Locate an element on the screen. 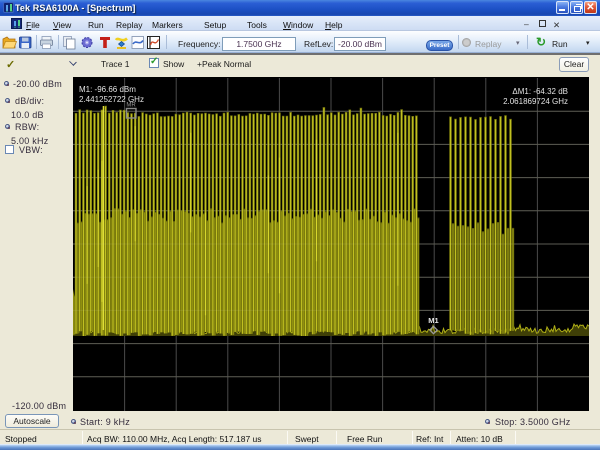  svg-text: 2.061869724 GHz is located at coordinates (535, 101).